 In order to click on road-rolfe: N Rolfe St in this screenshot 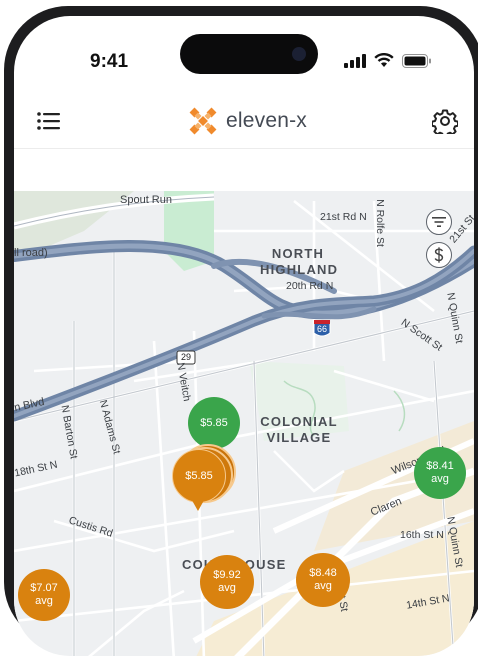, I will do `click(379, 223)`.